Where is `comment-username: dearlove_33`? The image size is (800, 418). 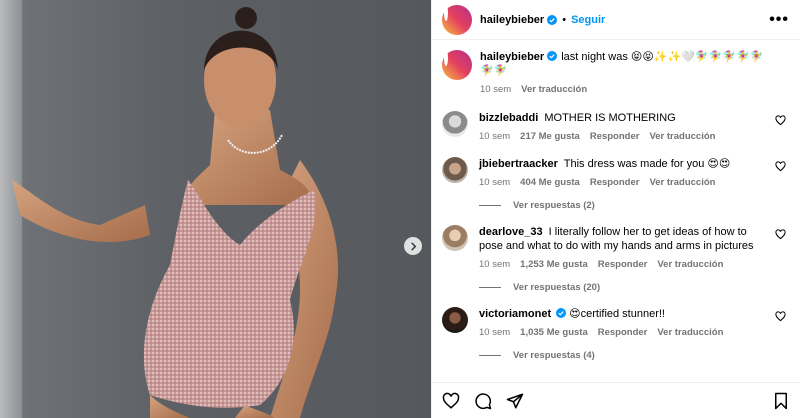
comment-username: dearlove_33 is located at coordinates (511, 232).